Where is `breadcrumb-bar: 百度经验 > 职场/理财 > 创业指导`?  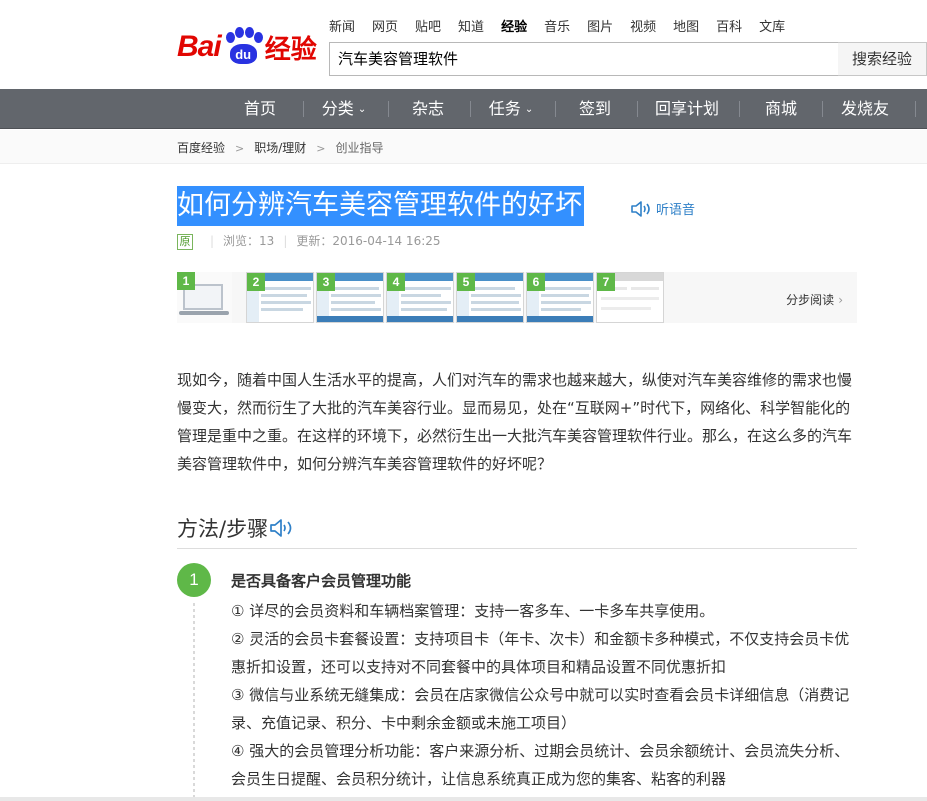
breadcrumb-bar: 百度经验 > 职场/理财 > 创业指导 is located at coordinates (463, 147).